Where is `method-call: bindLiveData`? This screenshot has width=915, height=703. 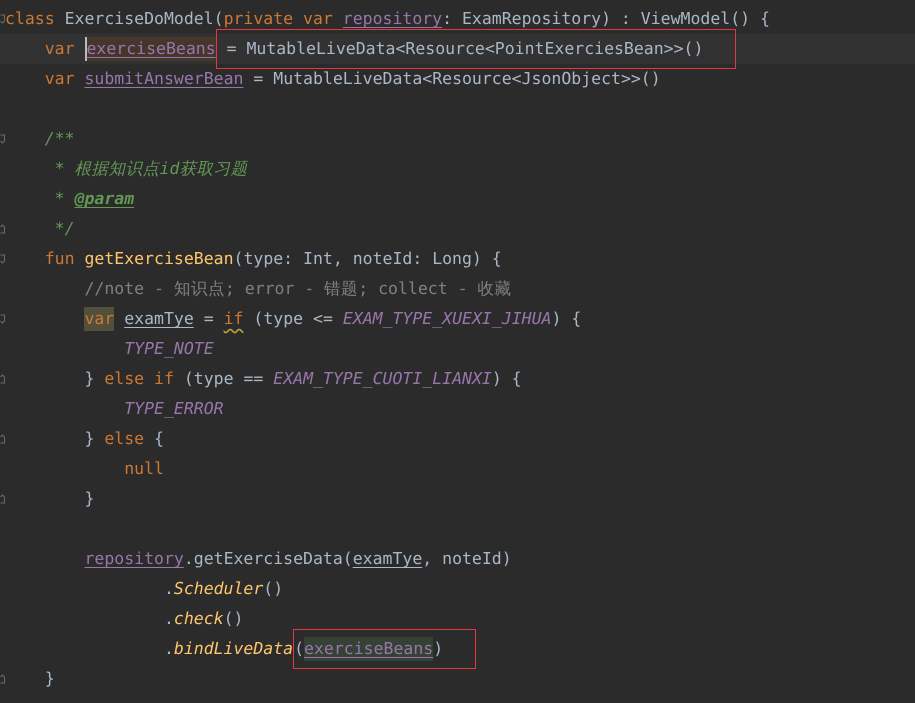 method-call: bindLiveData is located at coordinates (234, 649).